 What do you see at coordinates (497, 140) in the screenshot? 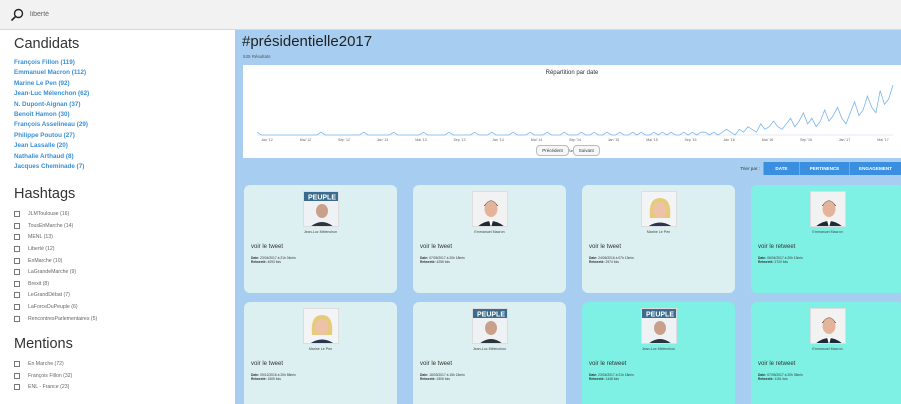
I see `x-tick-label: Jan '14` at bounding box center [497, 140].